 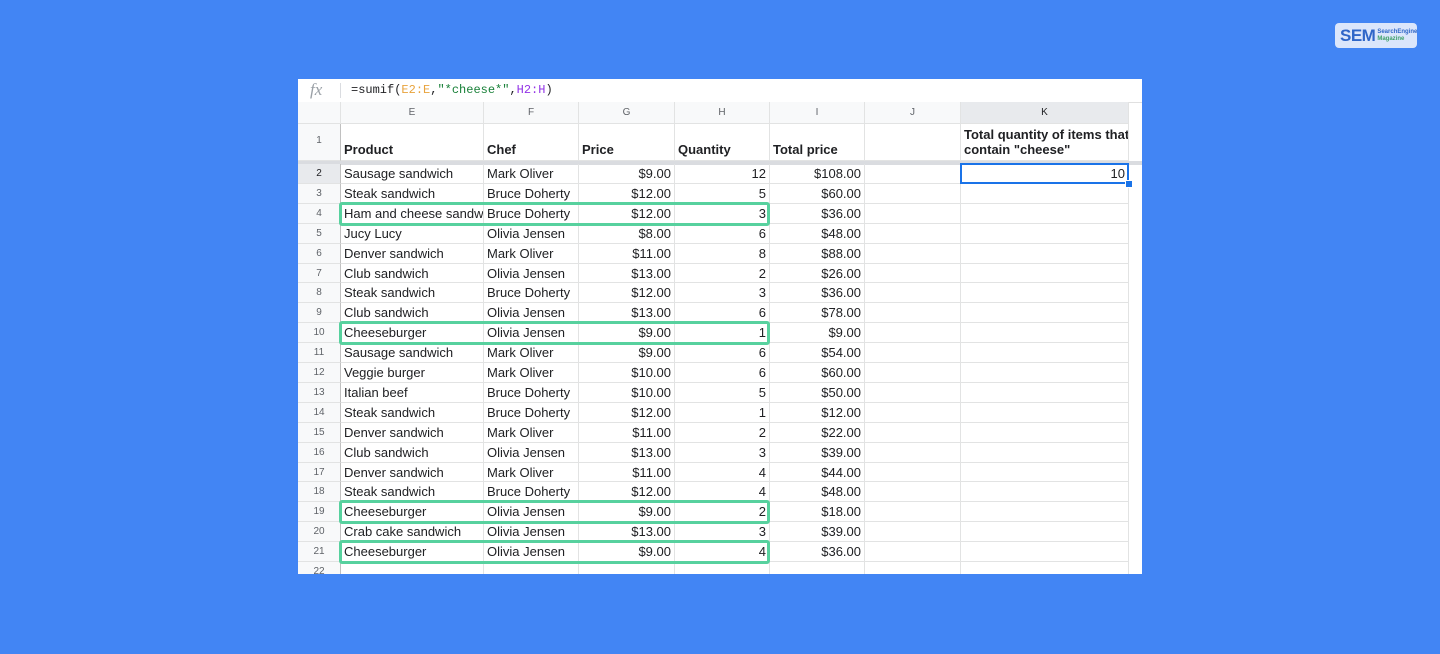 What do you see at coordinates (319, 254) in the screenshot?
I see `row-header: 6` at bounding box center [319, 254].